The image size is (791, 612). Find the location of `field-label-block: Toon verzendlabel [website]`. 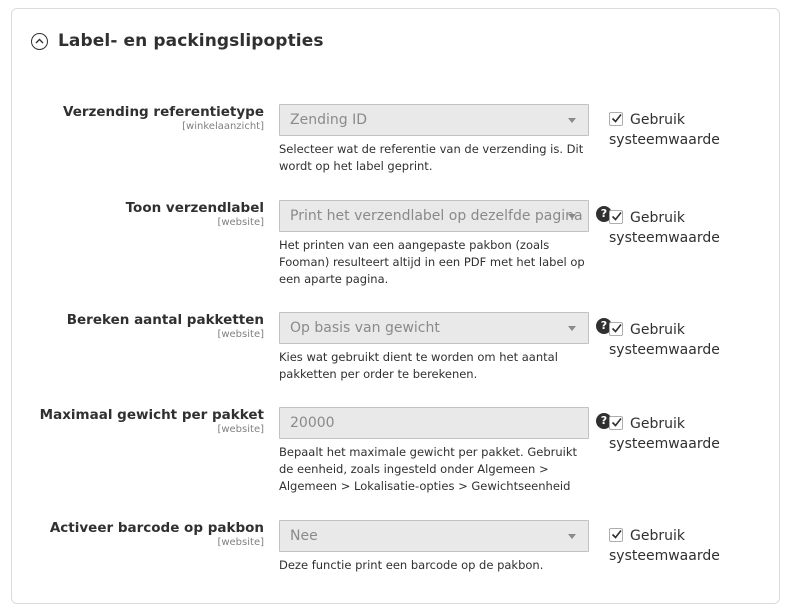

field-label-block: Toon verzendlabel [website] is located at coordinates (195, 214).